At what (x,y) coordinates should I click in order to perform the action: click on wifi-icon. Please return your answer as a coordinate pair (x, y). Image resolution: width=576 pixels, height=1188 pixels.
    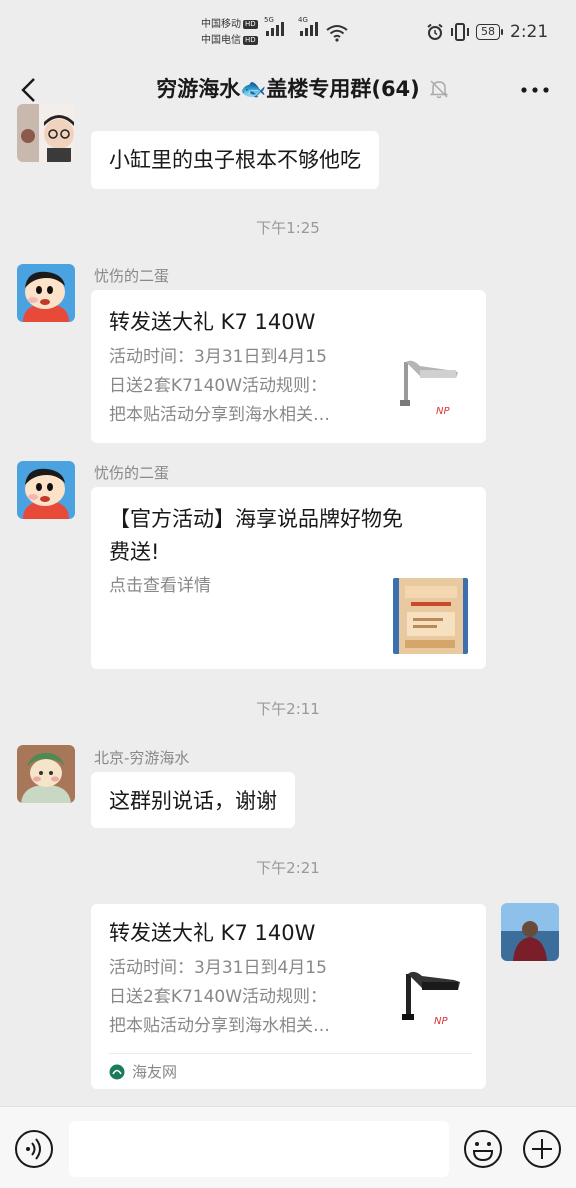
    Looking at the image, I should click on (337, 33).